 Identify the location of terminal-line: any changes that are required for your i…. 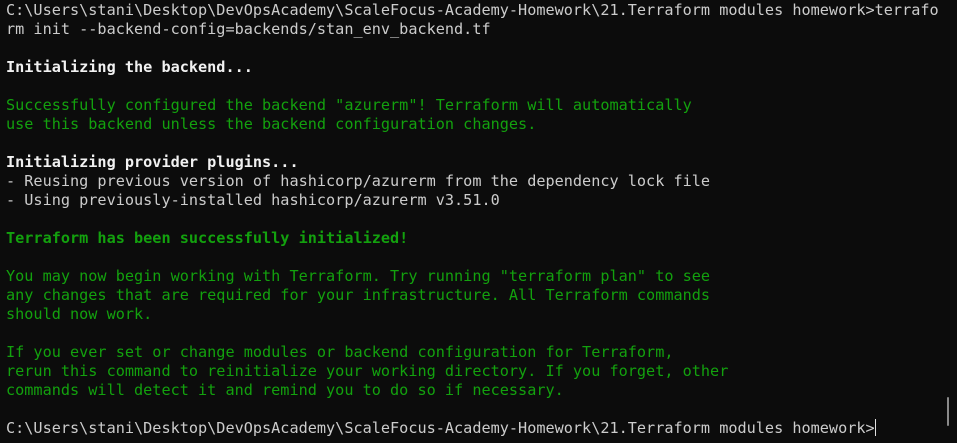
(358, 295).